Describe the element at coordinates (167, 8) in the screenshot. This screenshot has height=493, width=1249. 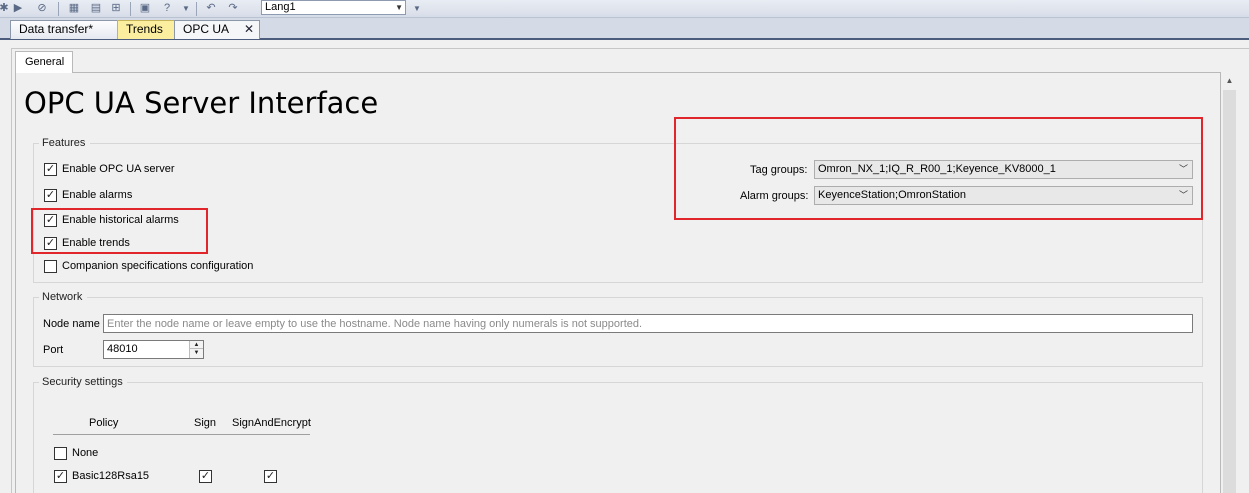
I see `help-icon: ?` at that location.